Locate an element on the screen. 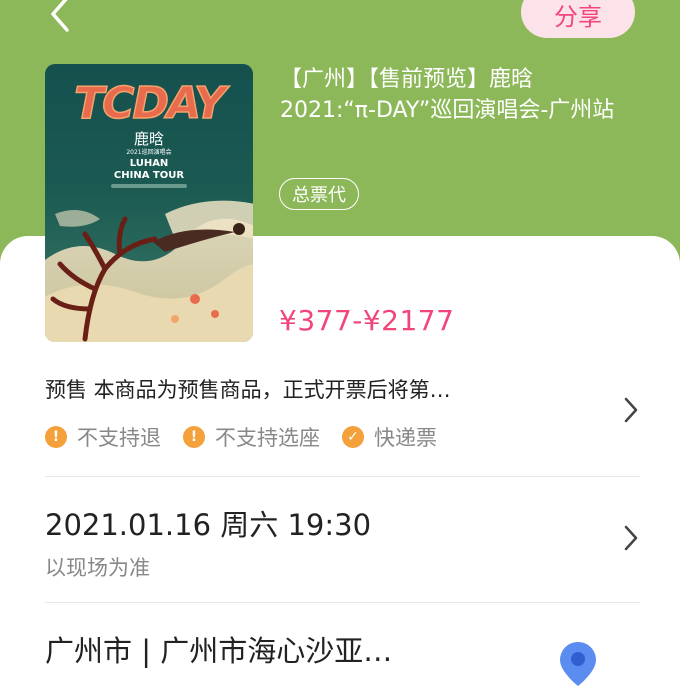 The width and height of the screenshot is (680, 696). tag-label: 快递票 is located at coordinates (405, 438).